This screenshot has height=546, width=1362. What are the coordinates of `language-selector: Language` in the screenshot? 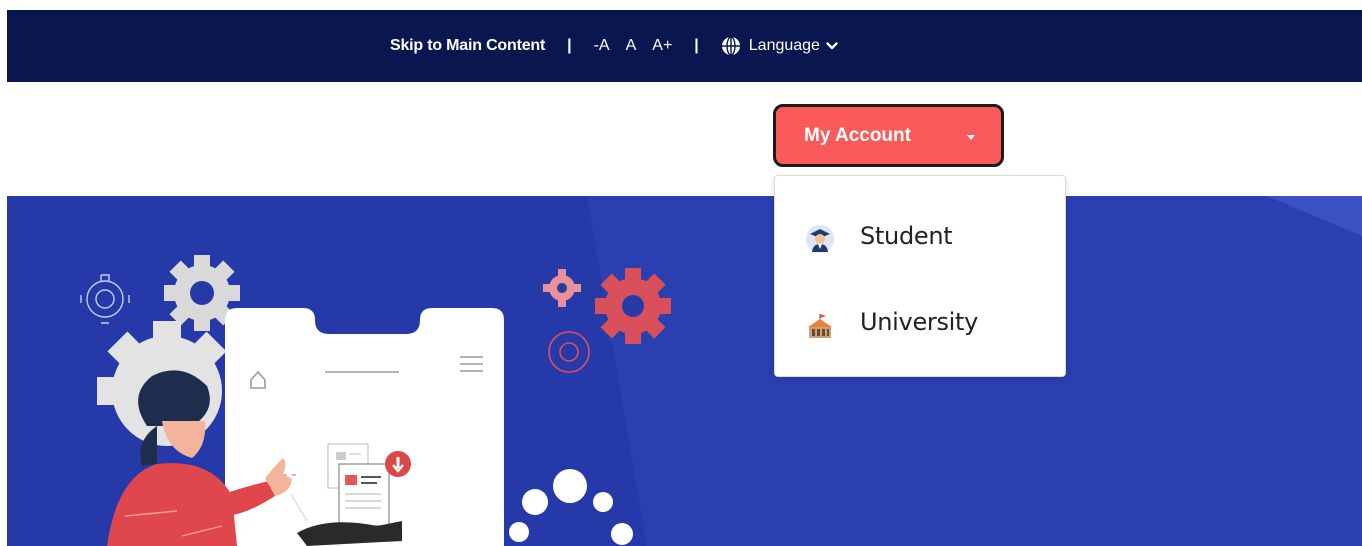 It's located at (783, 46).